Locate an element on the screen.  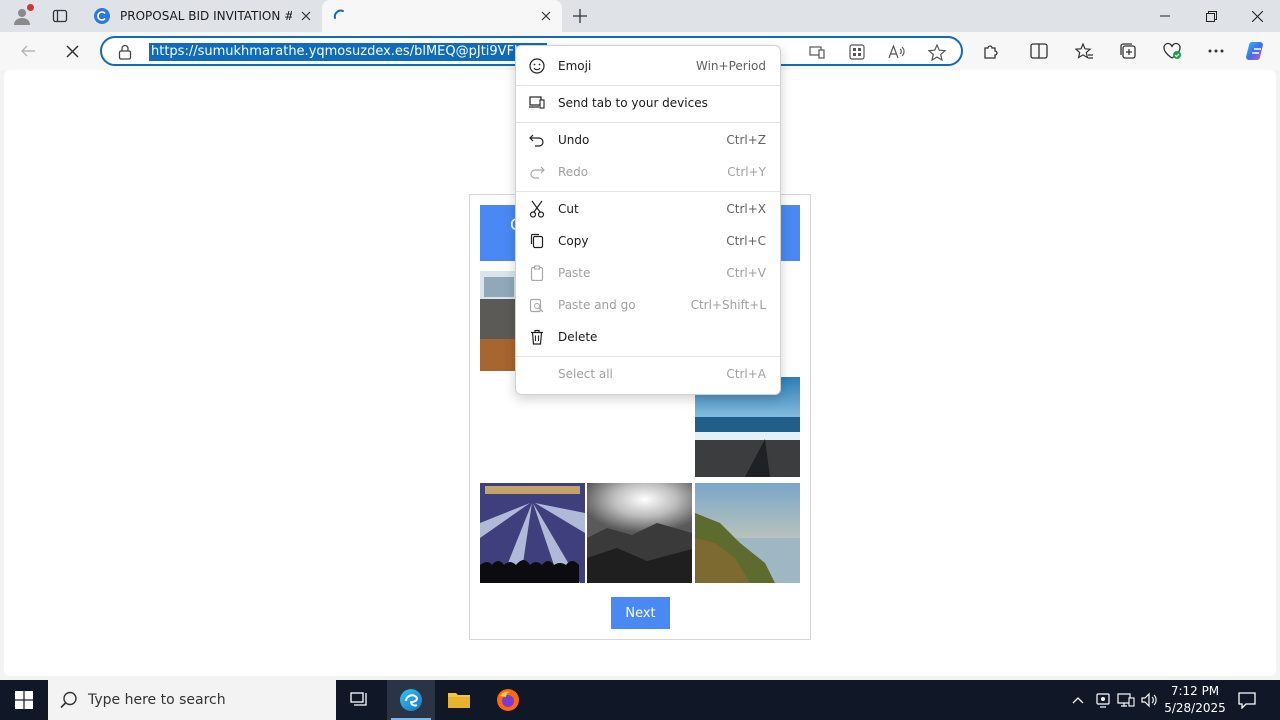
device-icon is located at coordinates (817, 52).